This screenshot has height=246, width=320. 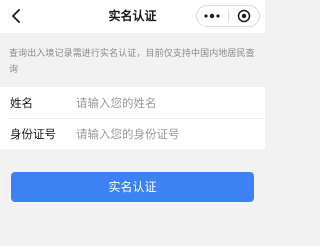 What do you see at coordinates (166, 133) in the screenshot?
I see `id-number-input` at bounding box center [166, 133].